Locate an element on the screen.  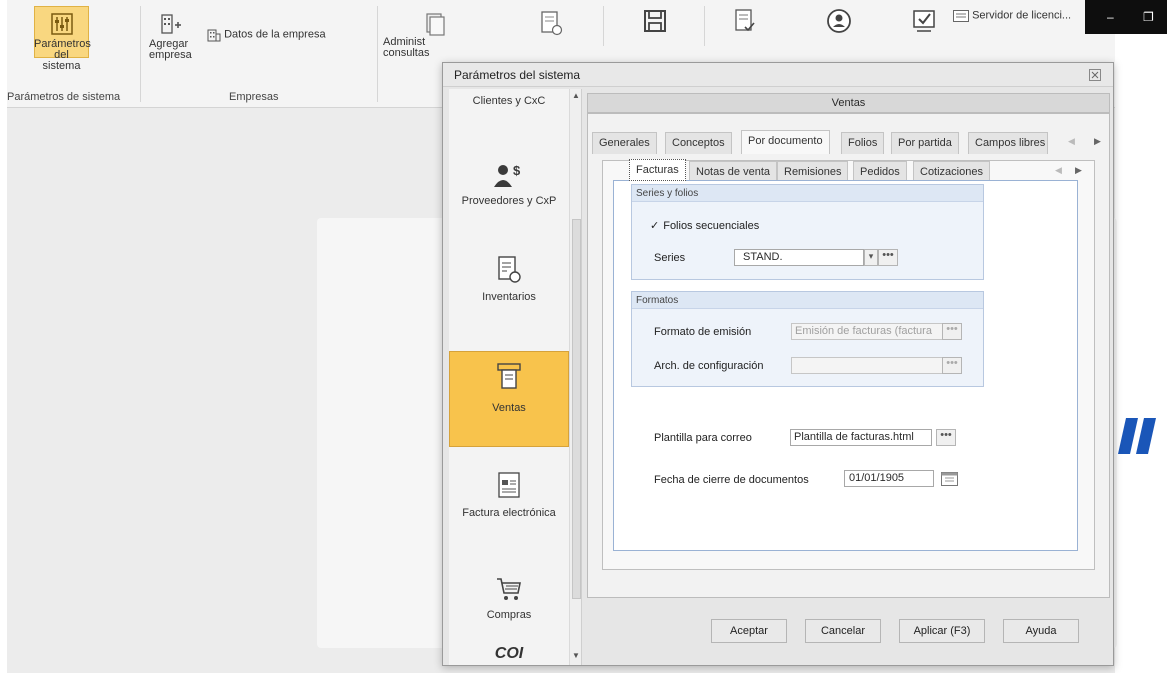
help-button: Ayuda is located at coordinates (1041, 631).